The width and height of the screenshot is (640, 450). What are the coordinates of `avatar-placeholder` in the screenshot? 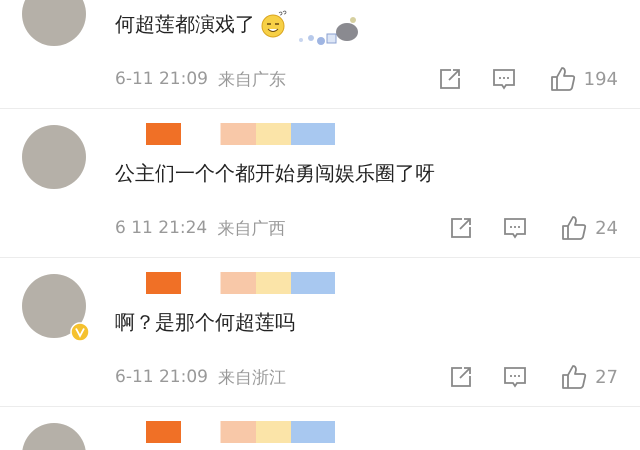 It's located at (54, 23).